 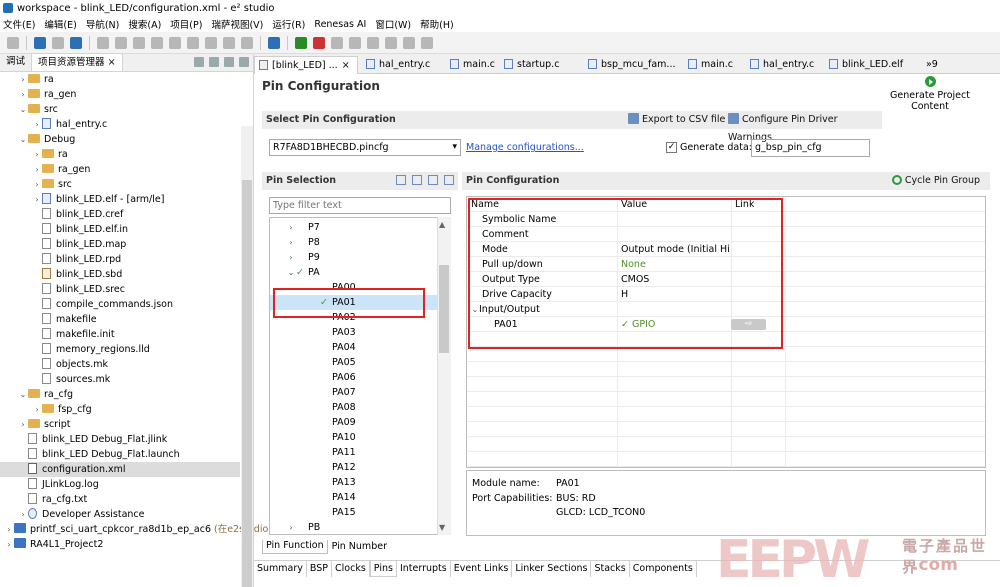 What do you see at coordinates (120, 379) in the screenshot?
I see `tree-item: sources.mk` at bounding box center [120, 379].